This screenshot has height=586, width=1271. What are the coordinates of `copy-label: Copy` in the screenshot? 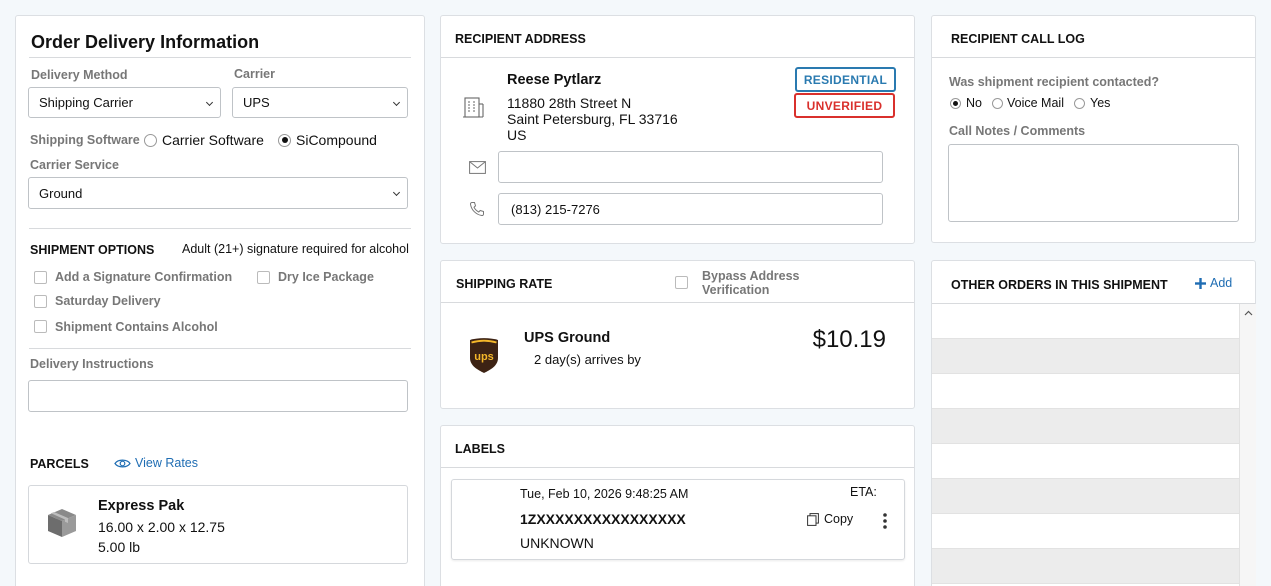 It's located at (839, 519).